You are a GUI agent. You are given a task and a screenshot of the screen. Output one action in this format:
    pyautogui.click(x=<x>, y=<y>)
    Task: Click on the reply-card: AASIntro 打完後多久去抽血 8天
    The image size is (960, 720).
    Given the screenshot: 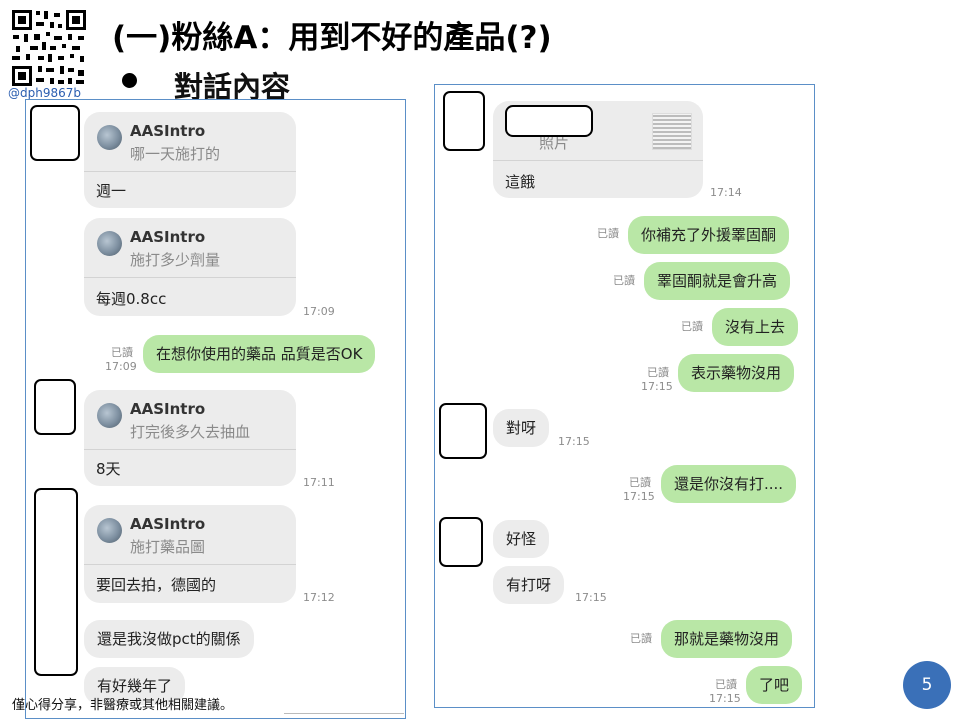 What is the action you would take?
    pyautogui.click(x=190, y=438)
    